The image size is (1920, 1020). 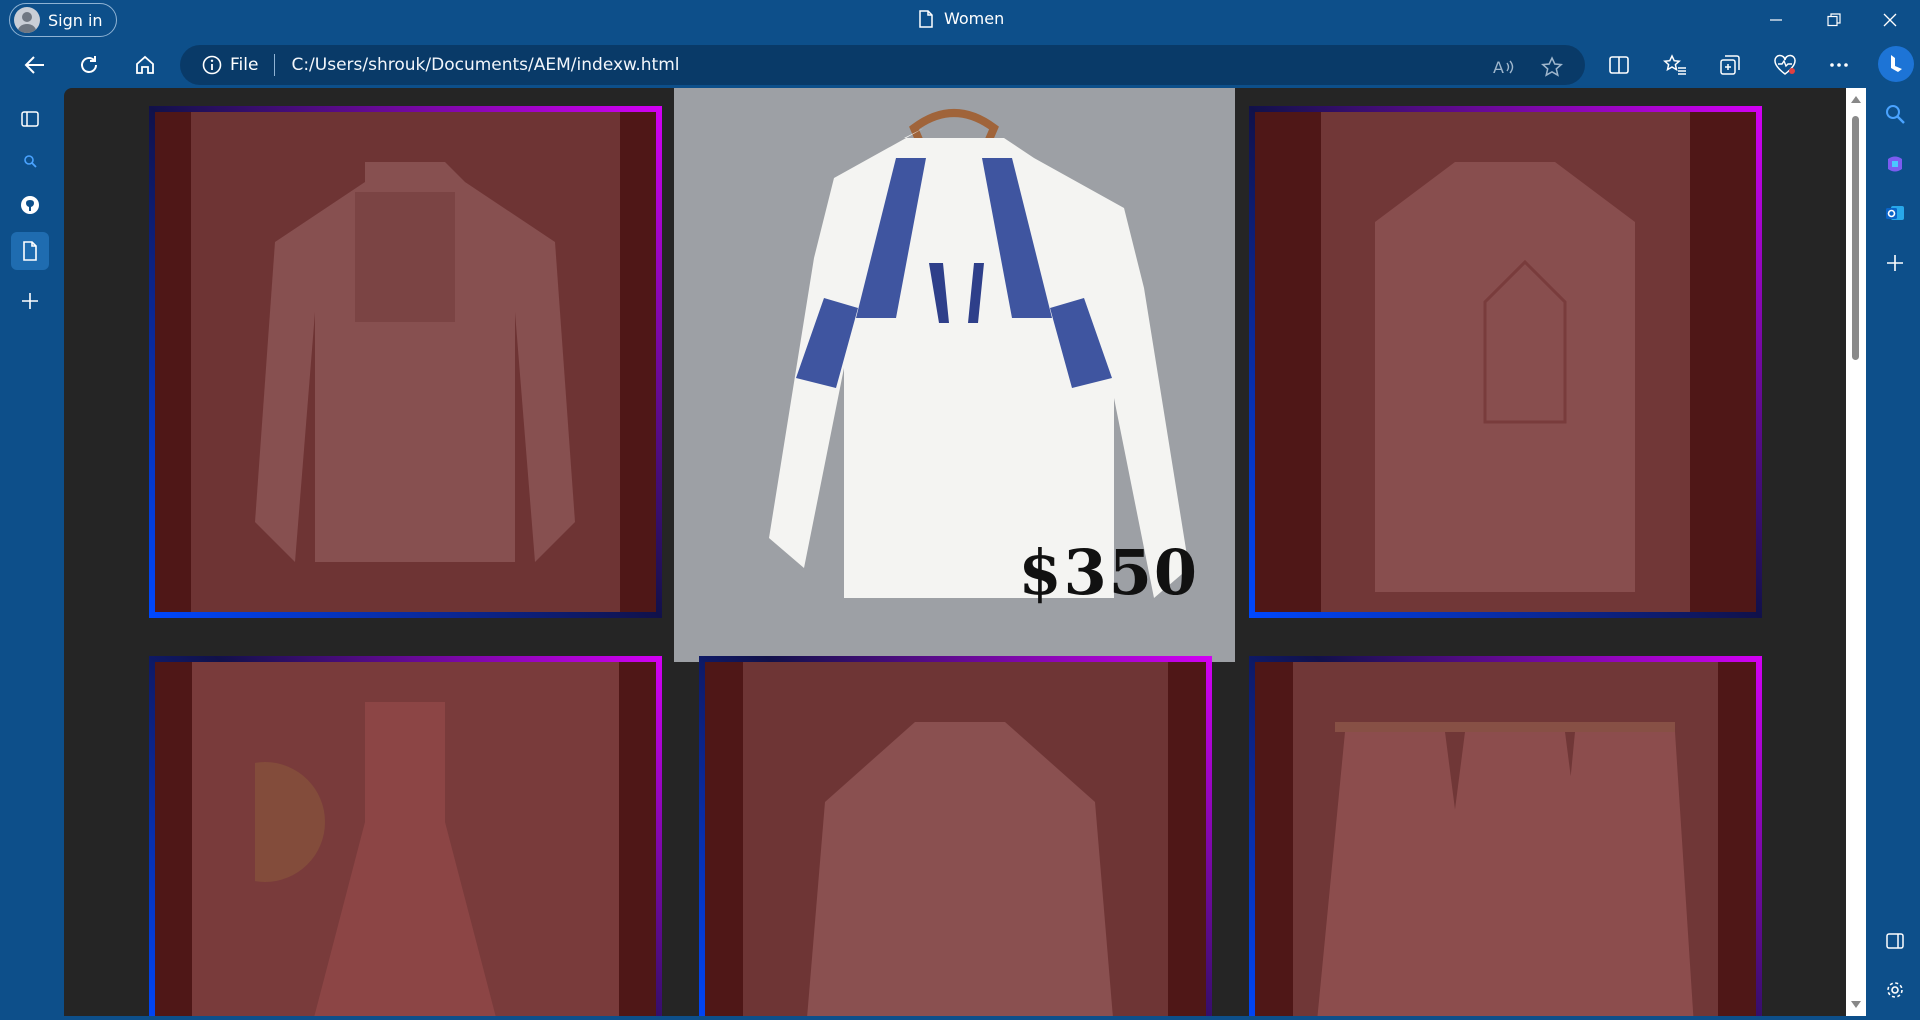 I want to click on refresh-button, so click(x=89, y=65).